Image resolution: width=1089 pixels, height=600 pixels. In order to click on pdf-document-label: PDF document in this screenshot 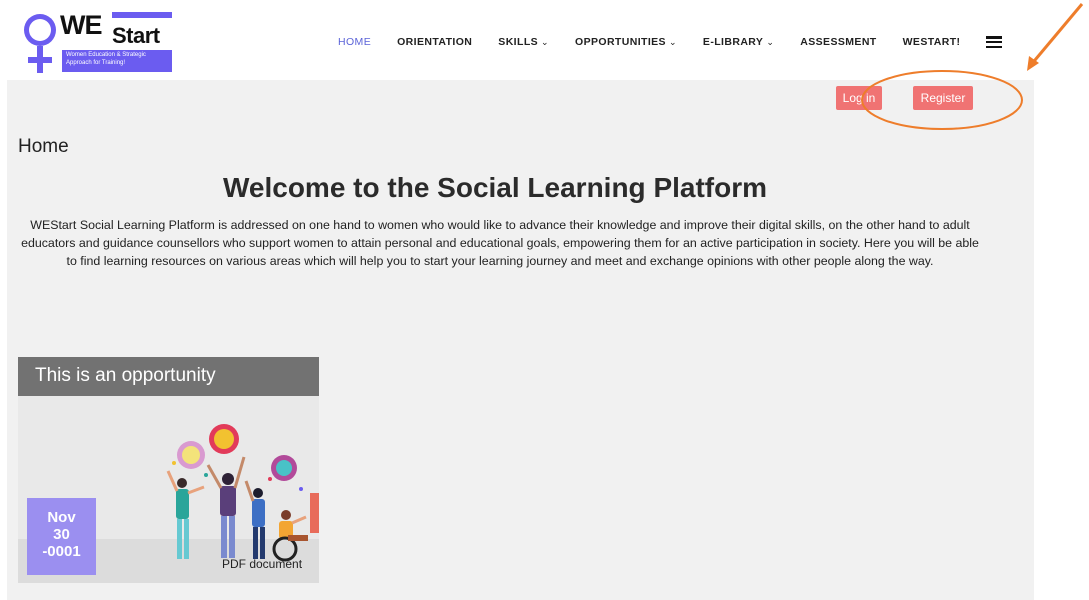, I will do `click(262, 564)`.